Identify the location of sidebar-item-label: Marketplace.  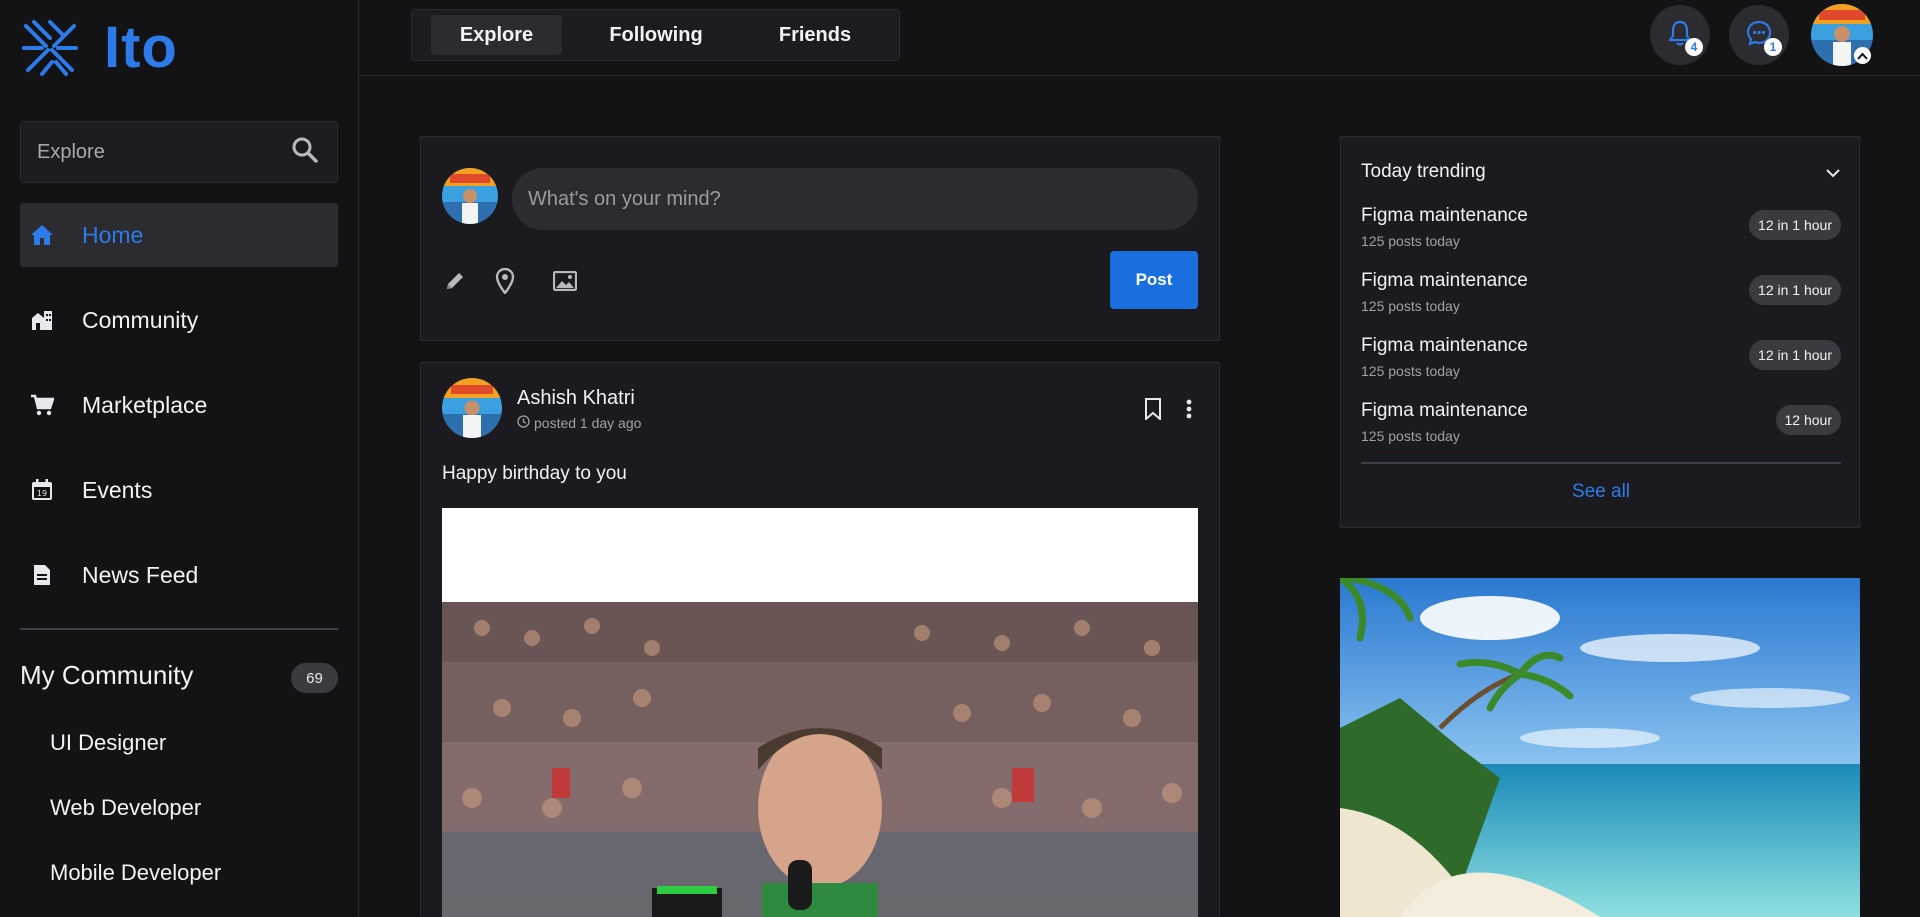
(145, 404).